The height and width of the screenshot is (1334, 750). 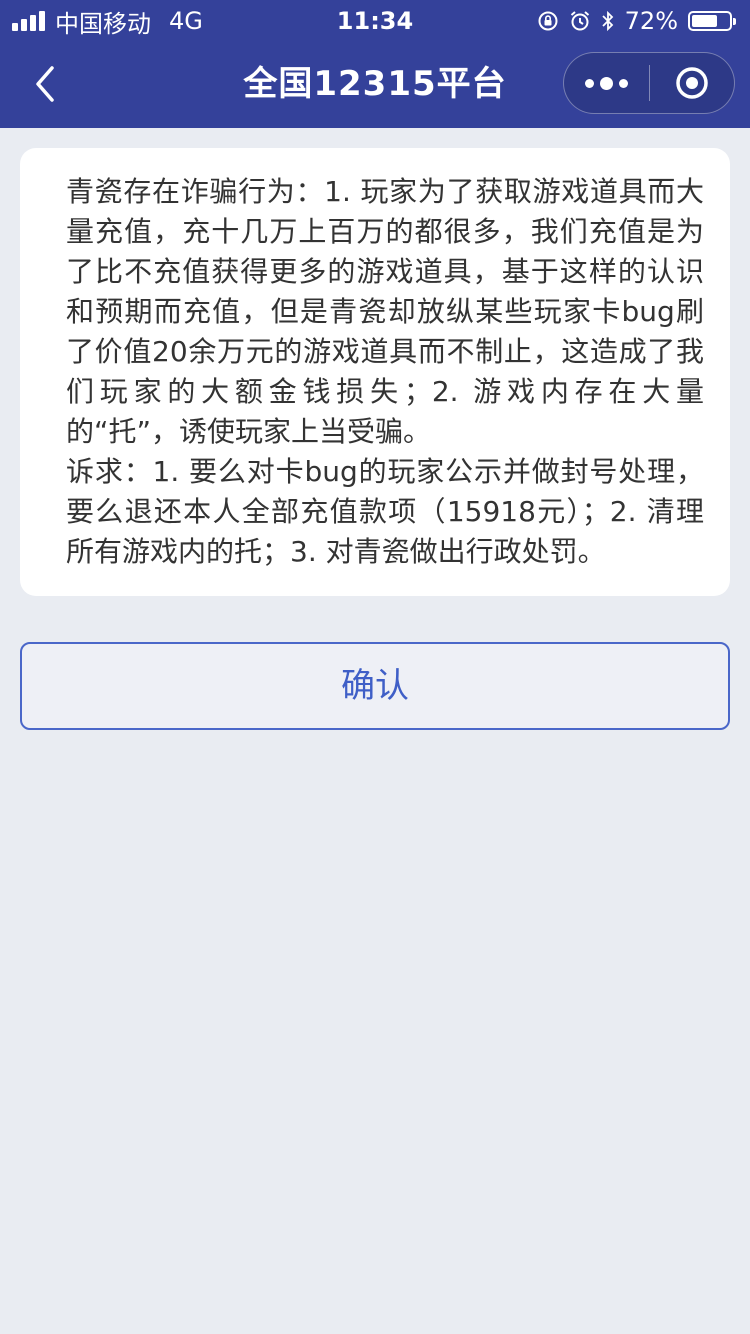 What do you see at coordinates (579, 21) in the screenshot?
I see `alarm-icon` at bounding box center [579, 21].